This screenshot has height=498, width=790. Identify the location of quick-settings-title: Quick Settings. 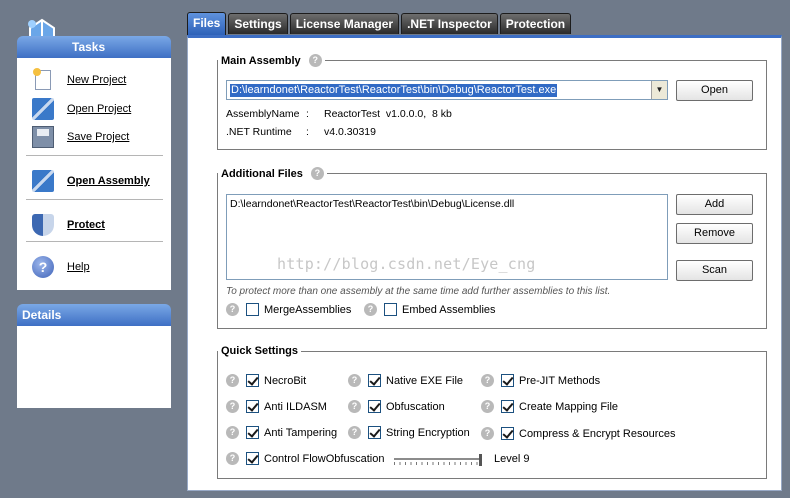
(260, 351).